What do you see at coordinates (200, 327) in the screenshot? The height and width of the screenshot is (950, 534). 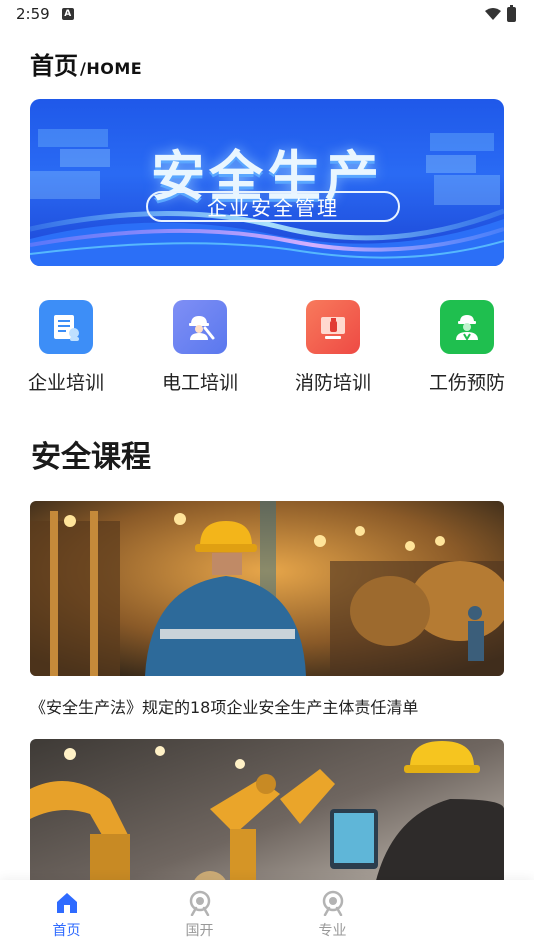 I see `electrician-icon` at bounding box center [200, 327].